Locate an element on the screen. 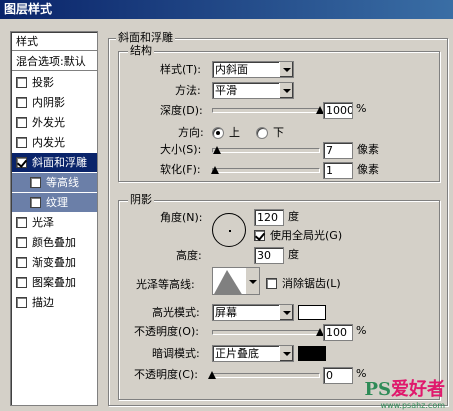  highlight-mode-value: 屏幕 is located at coordinates (226, 312).